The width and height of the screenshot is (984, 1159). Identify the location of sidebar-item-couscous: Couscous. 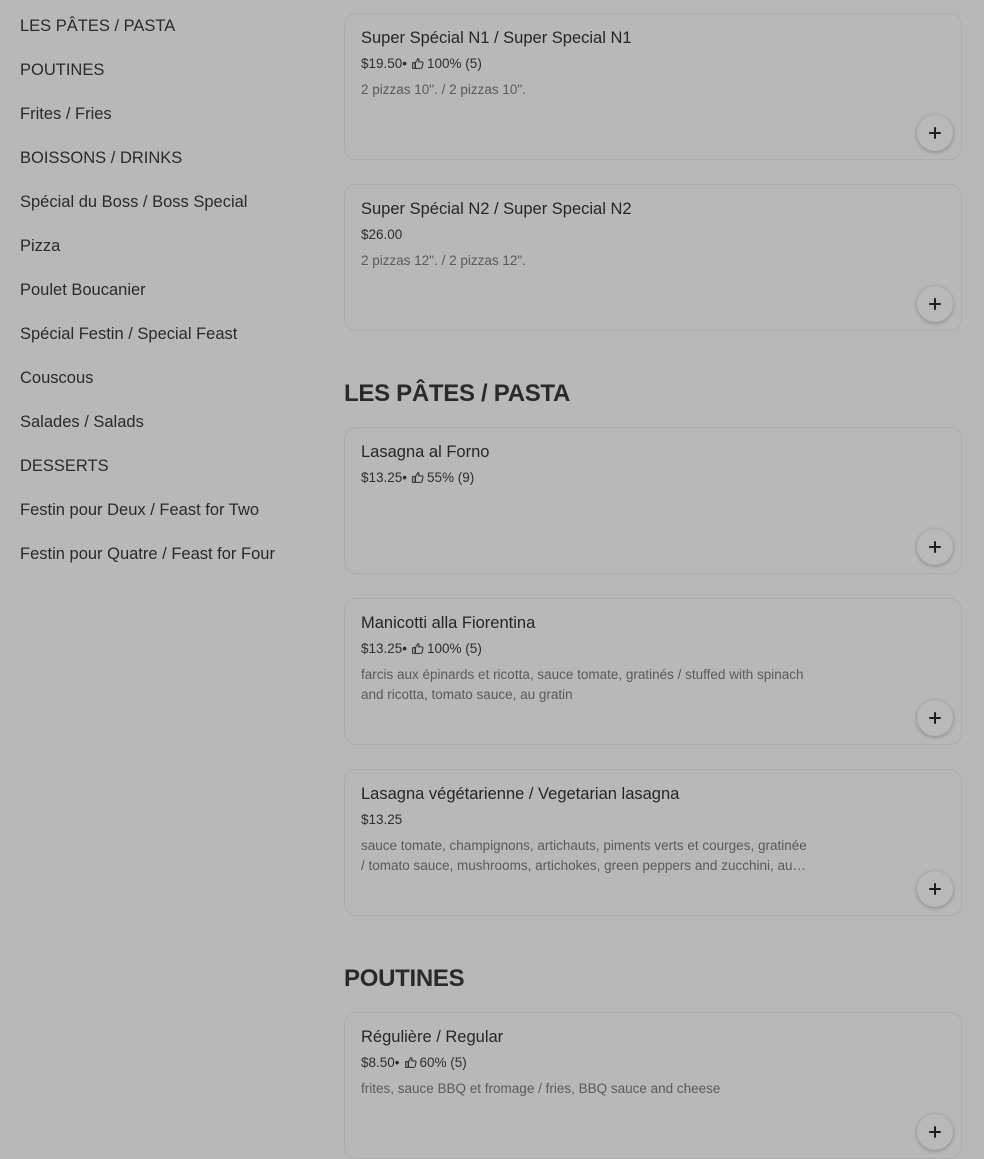
(56, 378).